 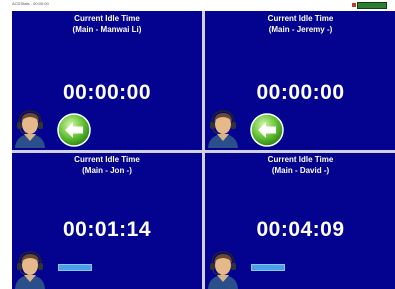 What do you see at coordinates (107, 229) in the screenshot?
I see `idle-timer: 00:01:14` at bounding box center [107, 229].